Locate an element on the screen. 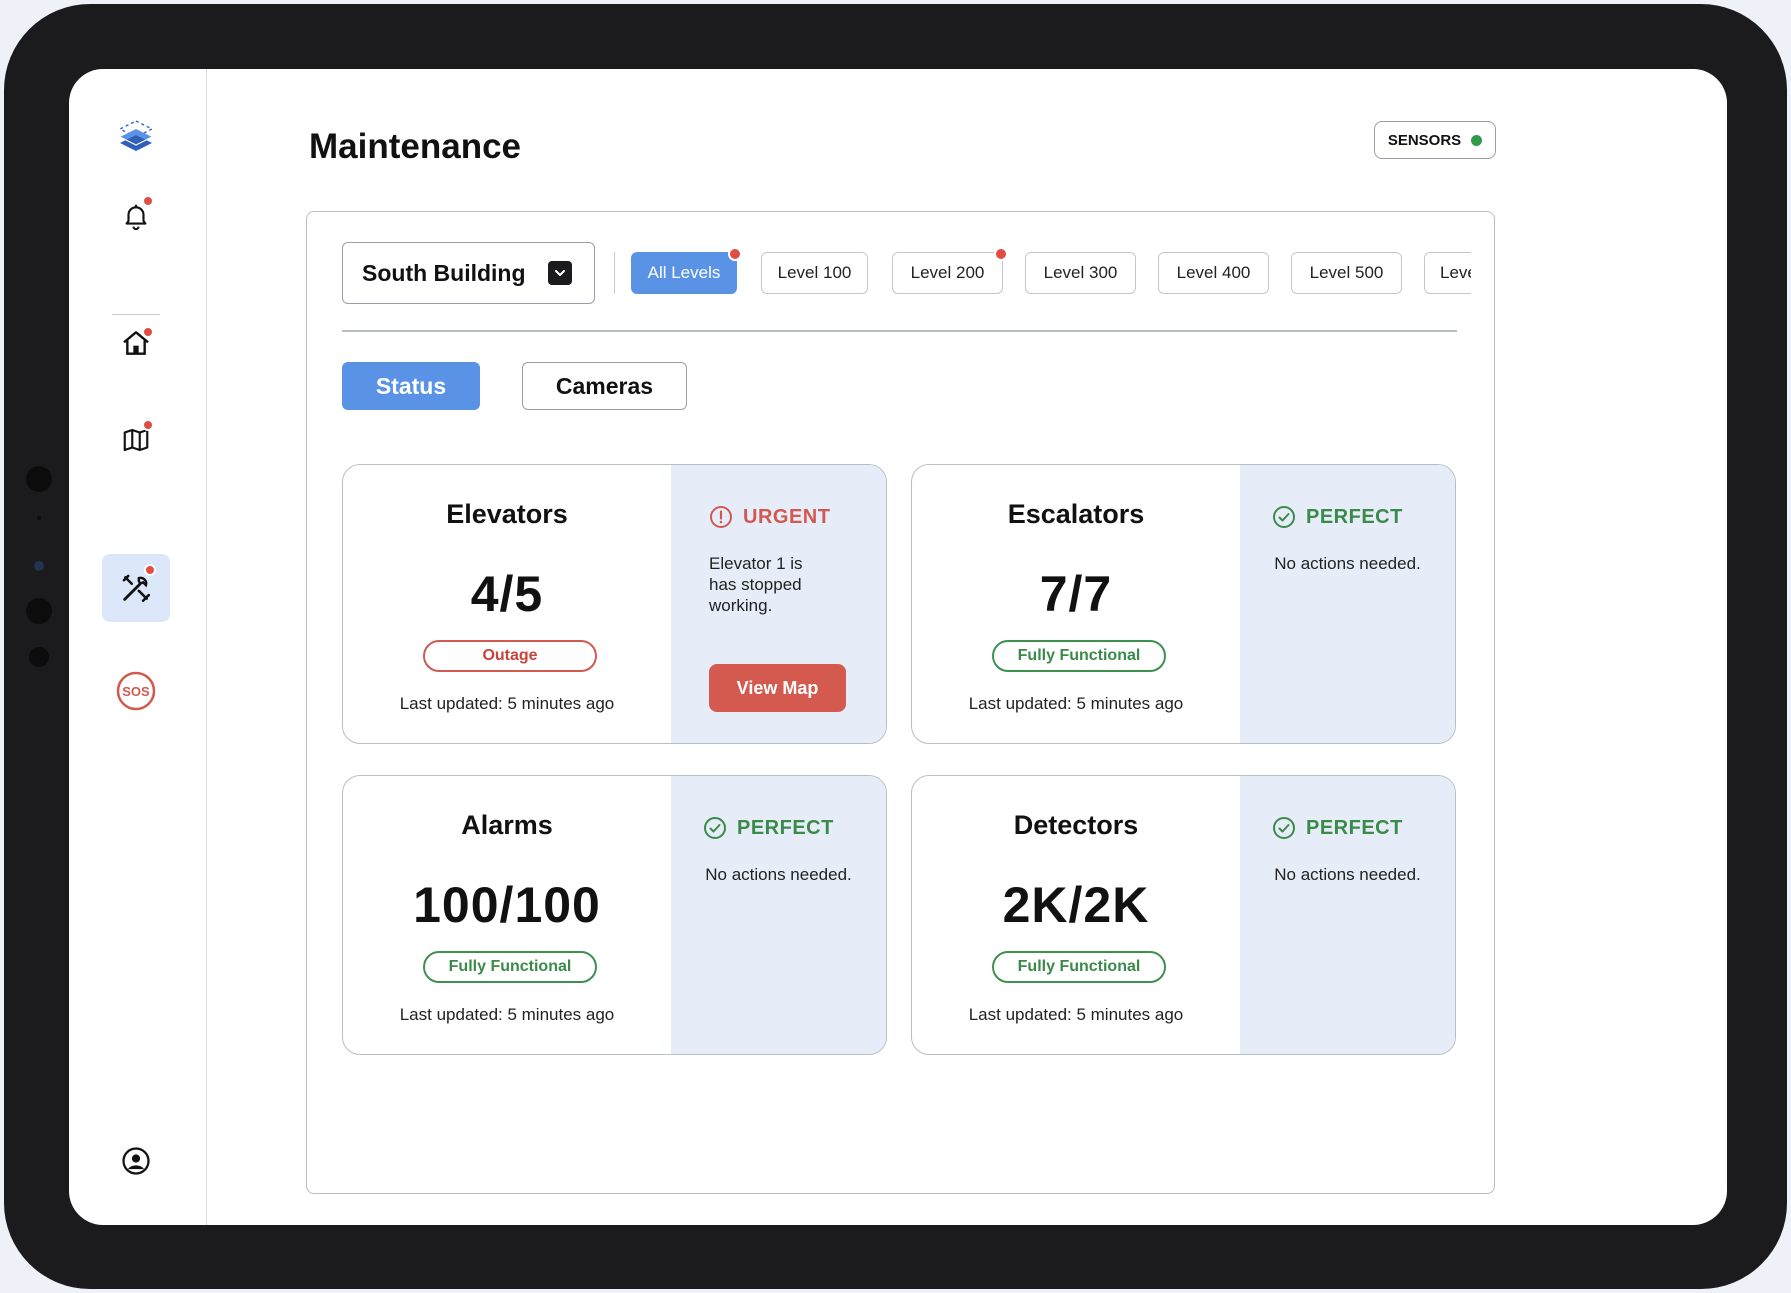  level-chip-400: Level 400 is located at coordinates (1213, 273).